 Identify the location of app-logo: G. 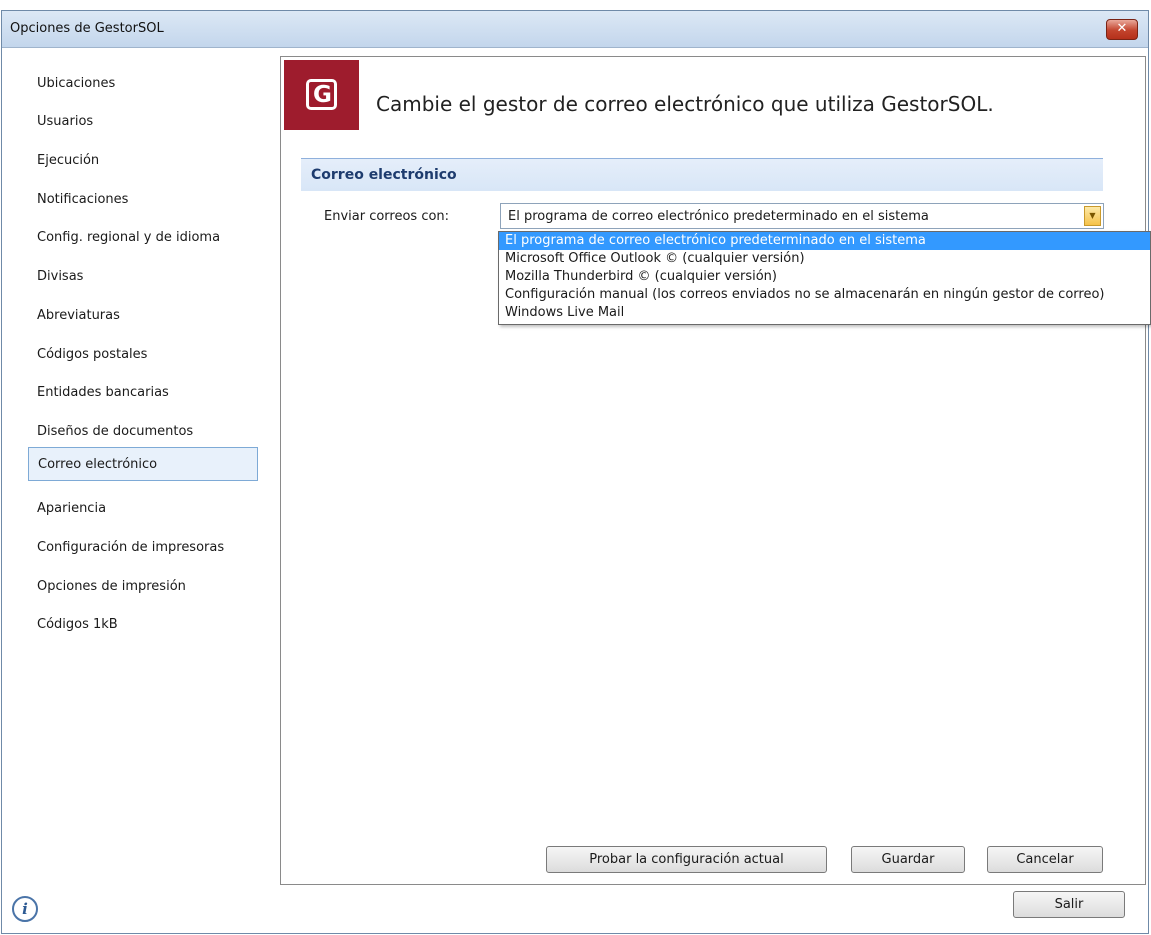
(321, 95).